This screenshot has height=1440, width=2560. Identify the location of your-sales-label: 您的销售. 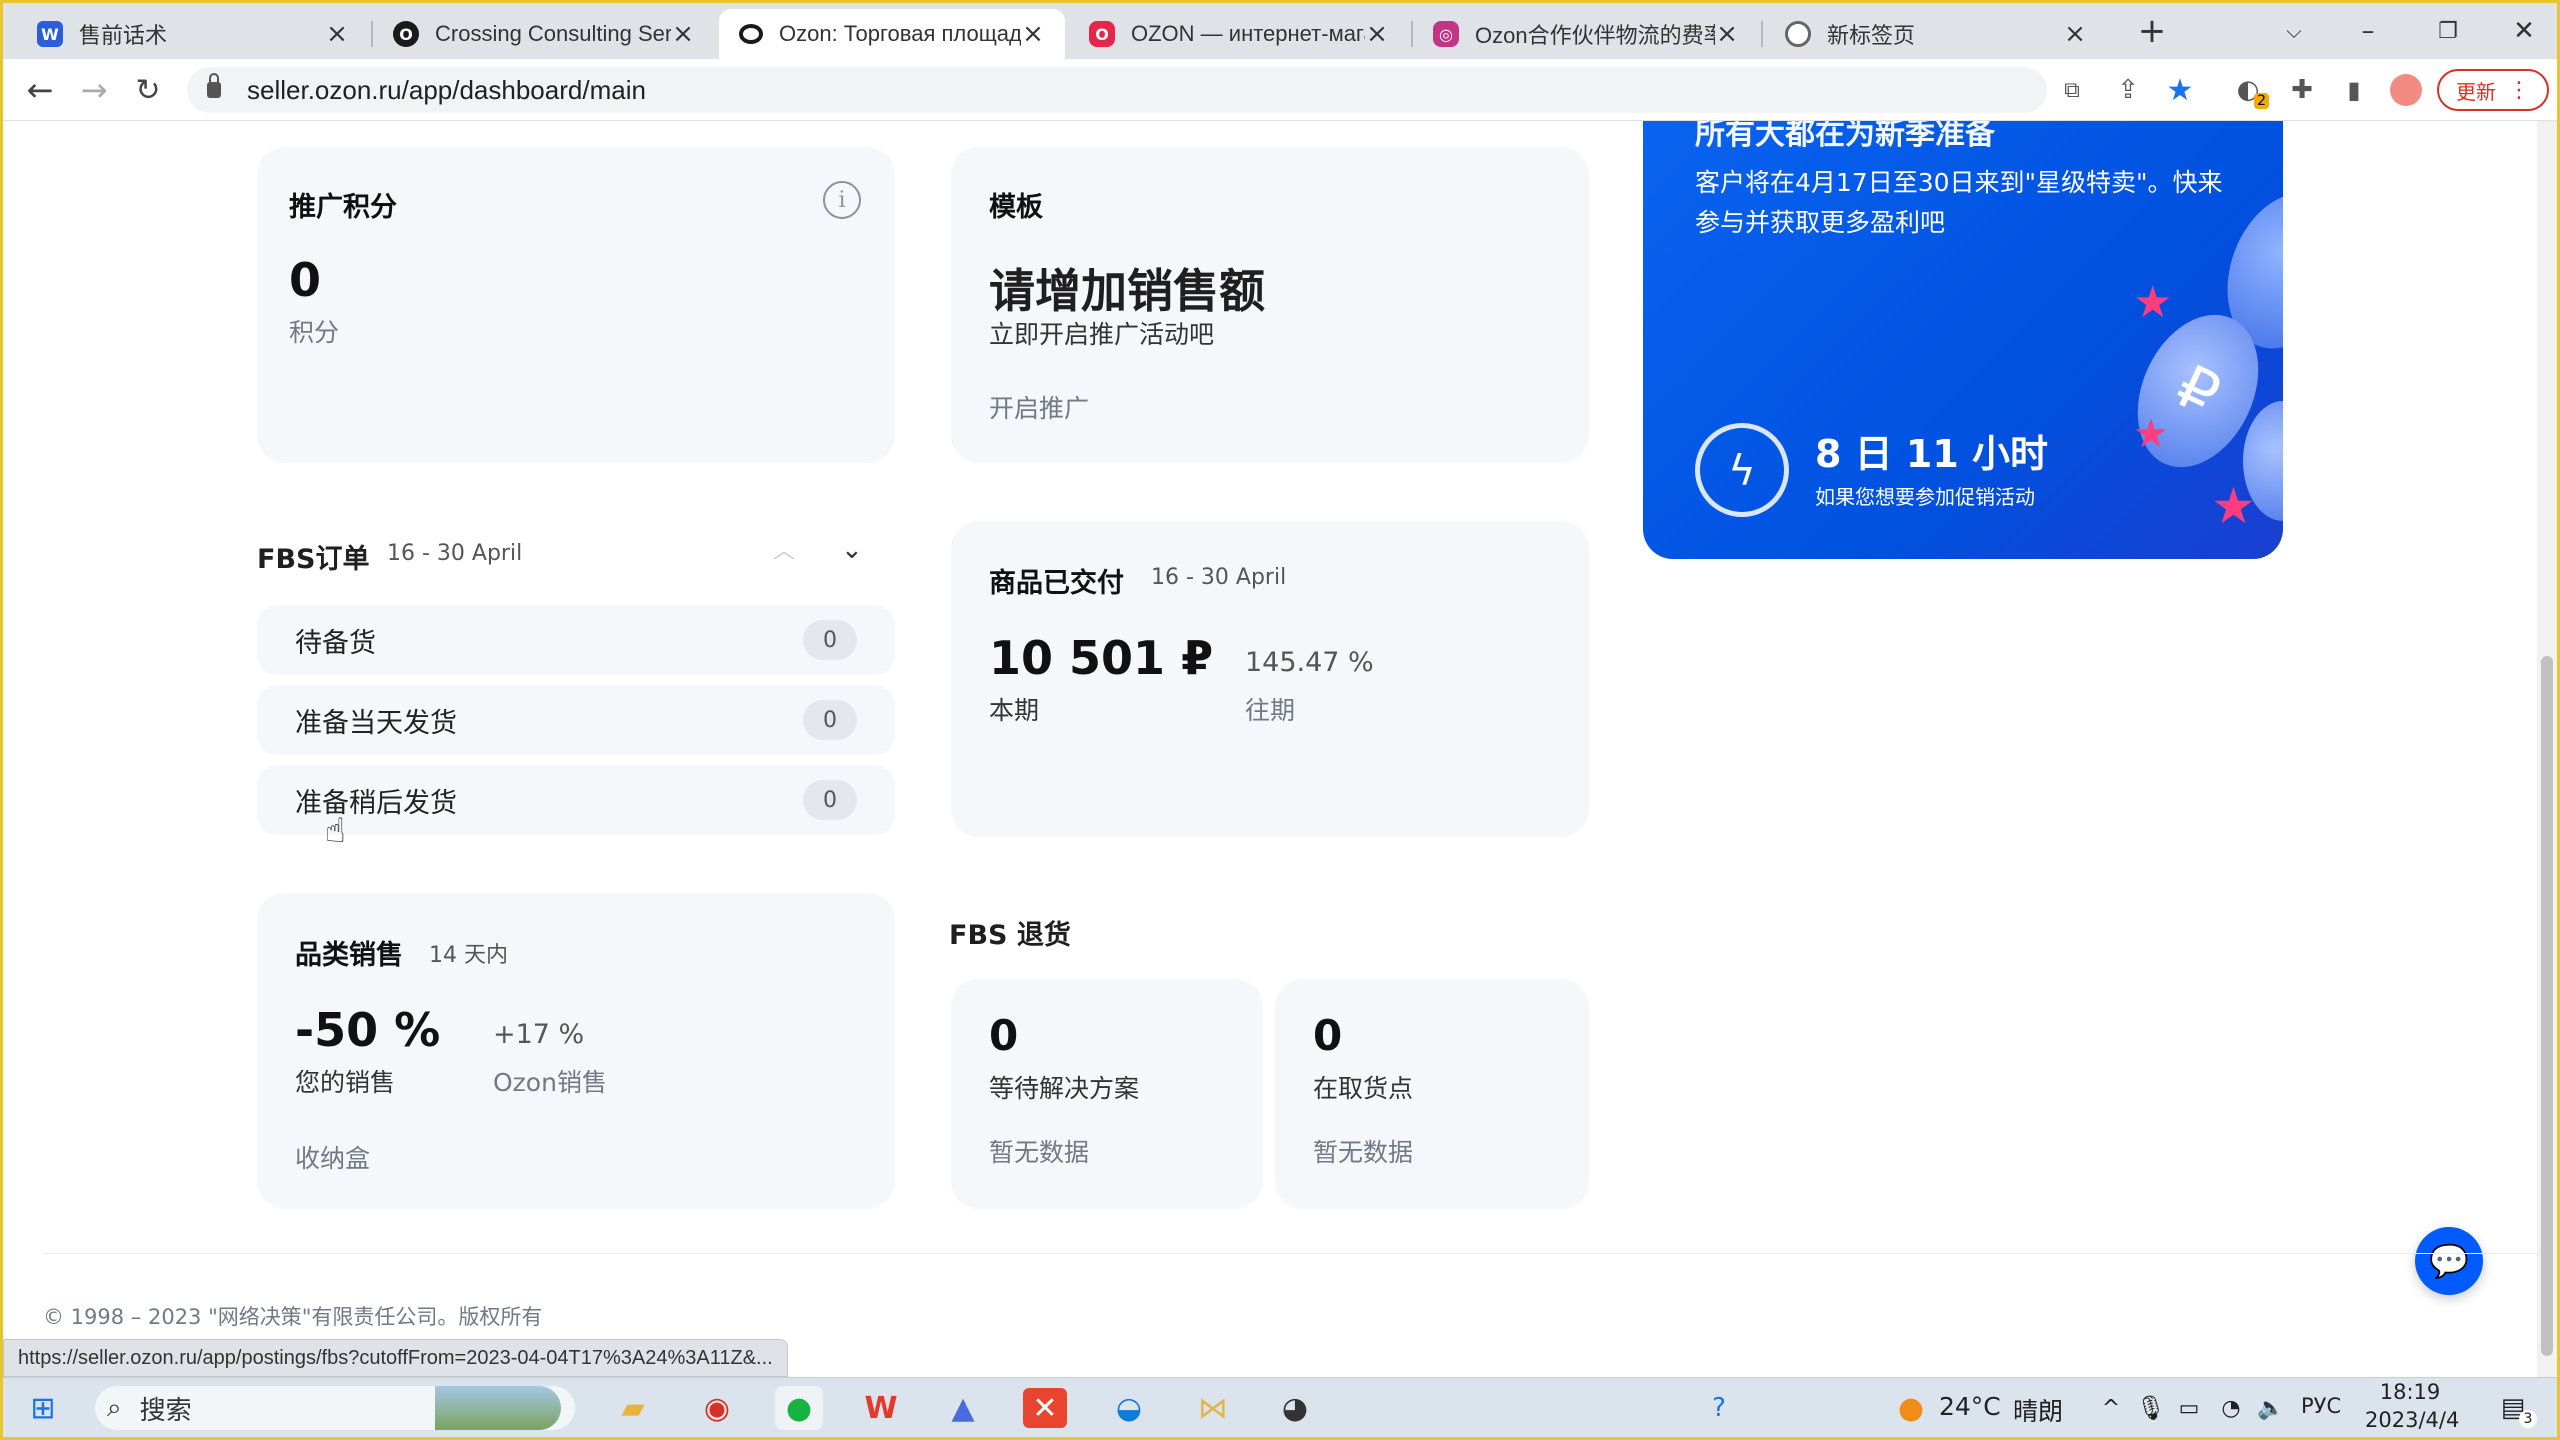
(345, 1082).